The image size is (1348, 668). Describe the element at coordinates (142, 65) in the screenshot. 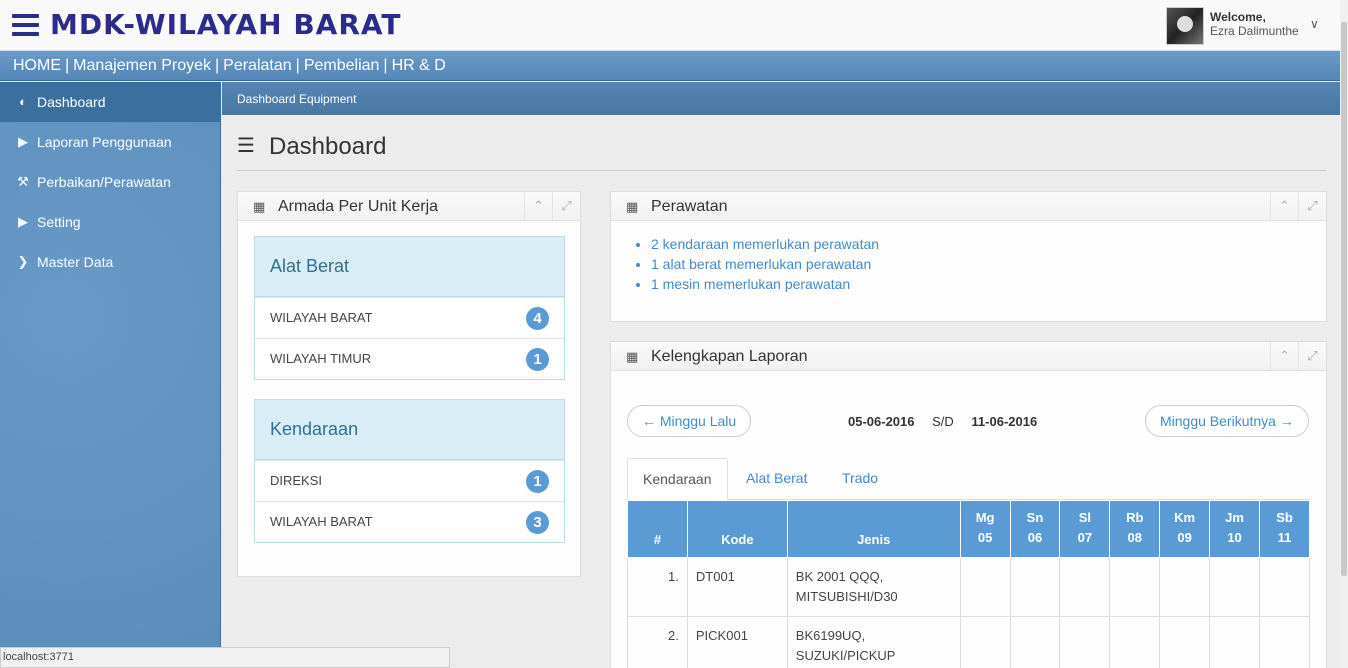

I see `nav-manajemen-proyek: Manajemen Proyek` at that location.